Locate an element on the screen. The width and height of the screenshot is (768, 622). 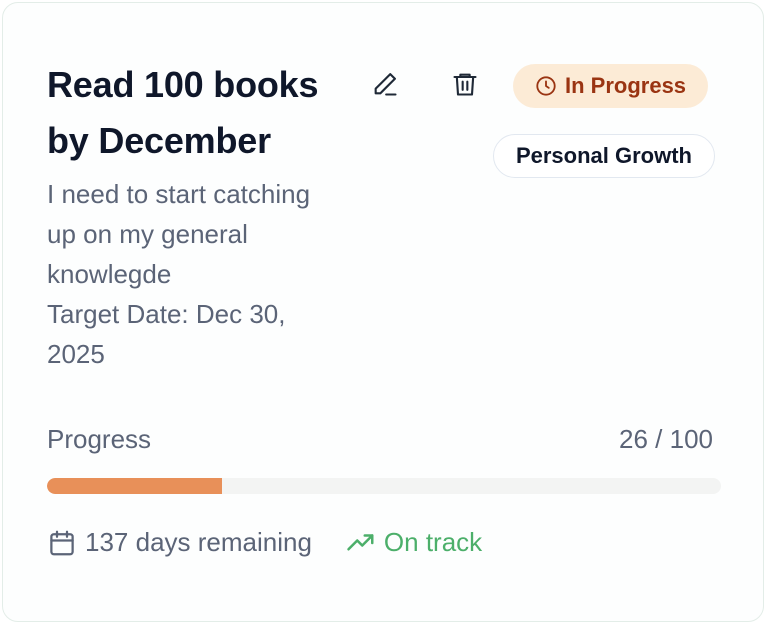
description-line: knowlegde is located at coordinates (109, 274).